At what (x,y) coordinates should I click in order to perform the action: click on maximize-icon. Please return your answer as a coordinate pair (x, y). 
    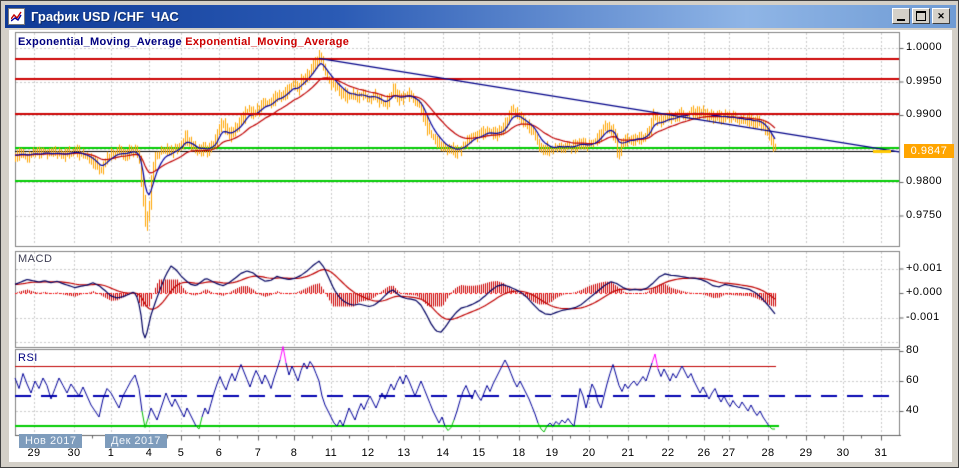
    Looking at the image, I should click on (921, 16).